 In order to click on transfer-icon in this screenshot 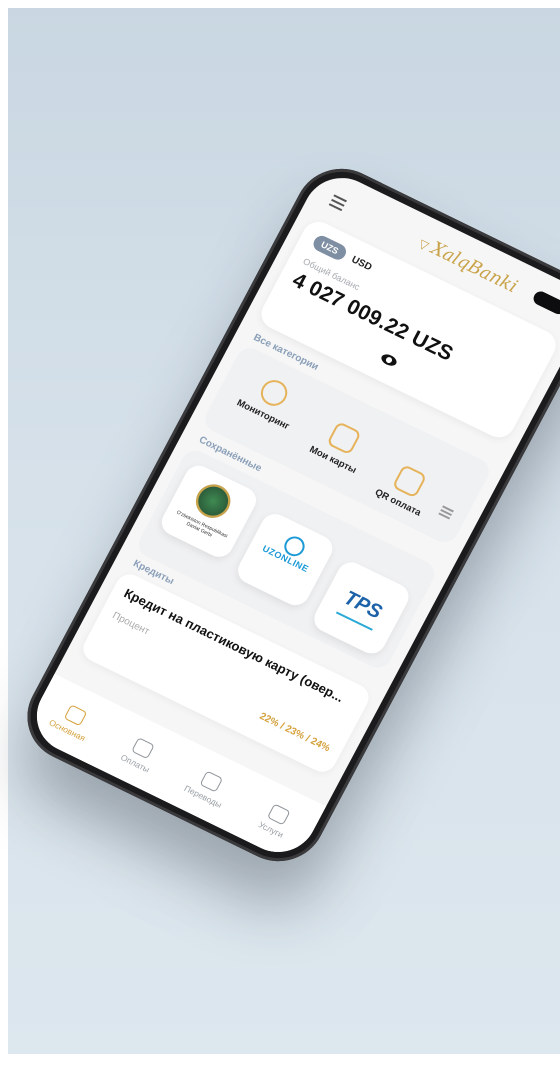, I will do `click(211, 781)`.